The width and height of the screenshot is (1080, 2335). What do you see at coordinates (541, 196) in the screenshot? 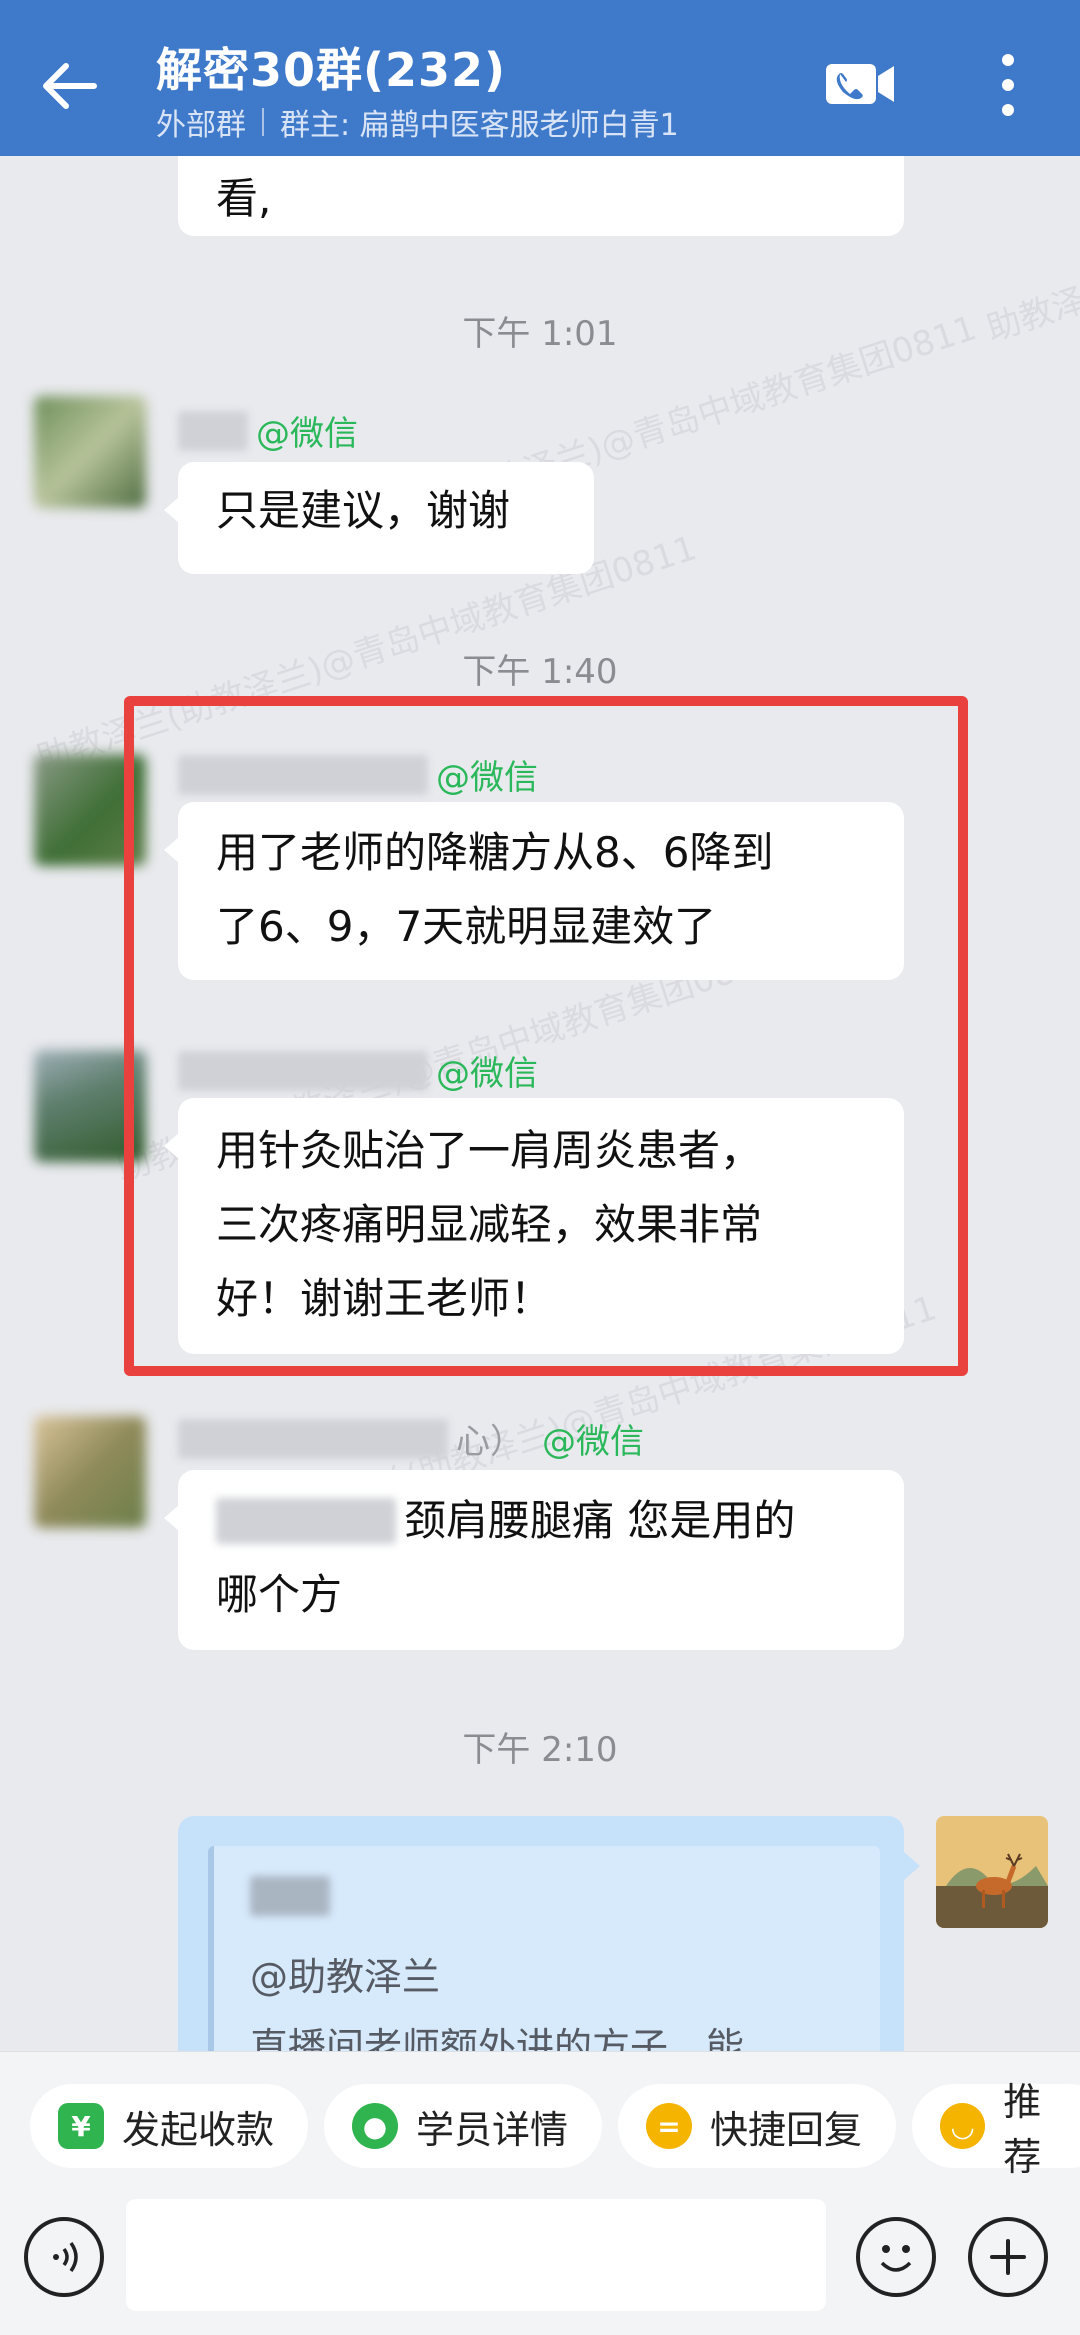
I see `message-bubble: 看,` at bounding box center [541, 196].